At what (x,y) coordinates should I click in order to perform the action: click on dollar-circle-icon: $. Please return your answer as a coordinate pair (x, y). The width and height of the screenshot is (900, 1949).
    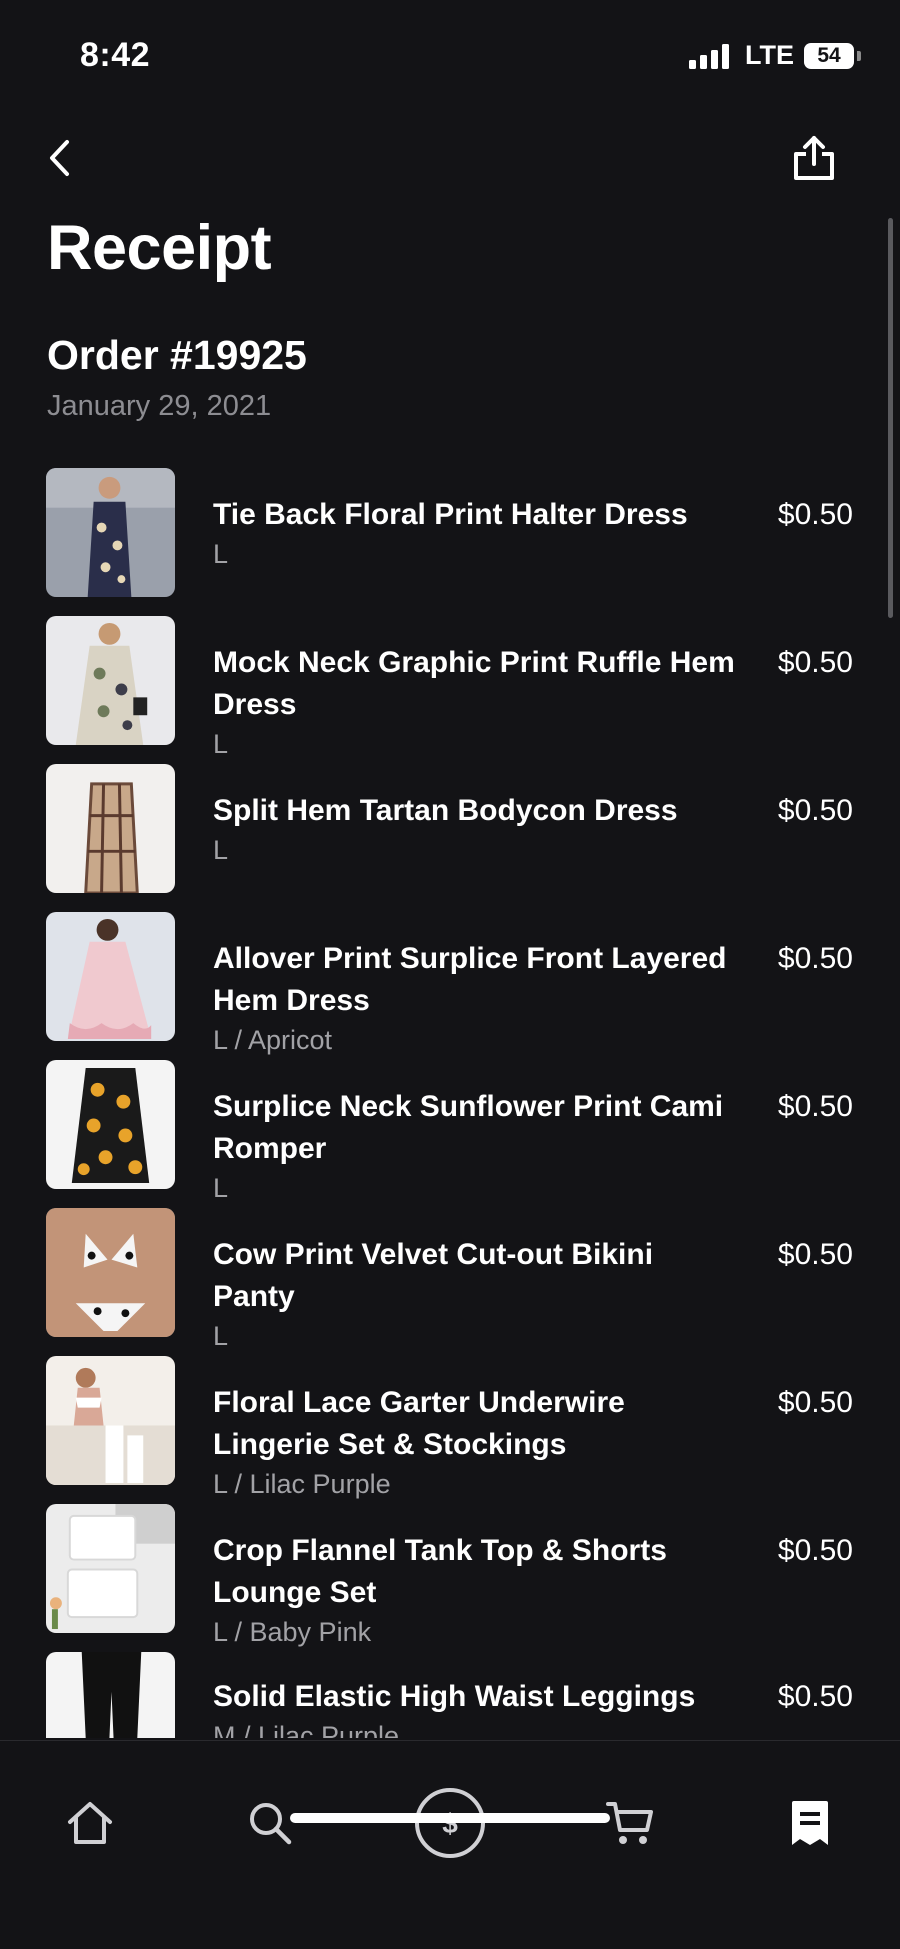
    Looking at the image, I should click on (450, 1823).